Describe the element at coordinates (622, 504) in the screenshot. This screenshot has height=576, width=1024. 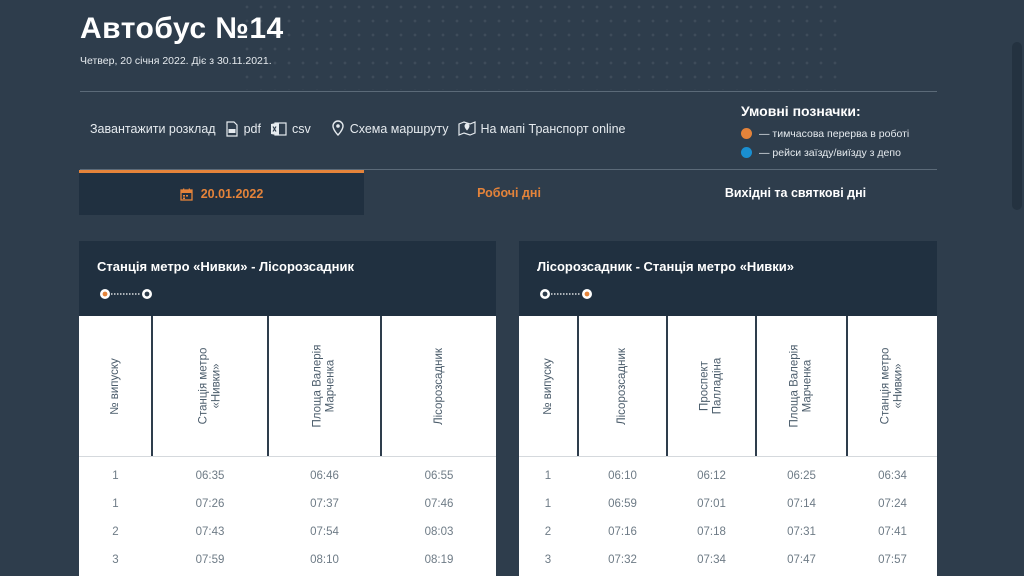
I see `table-cell: 06:59` at that location.